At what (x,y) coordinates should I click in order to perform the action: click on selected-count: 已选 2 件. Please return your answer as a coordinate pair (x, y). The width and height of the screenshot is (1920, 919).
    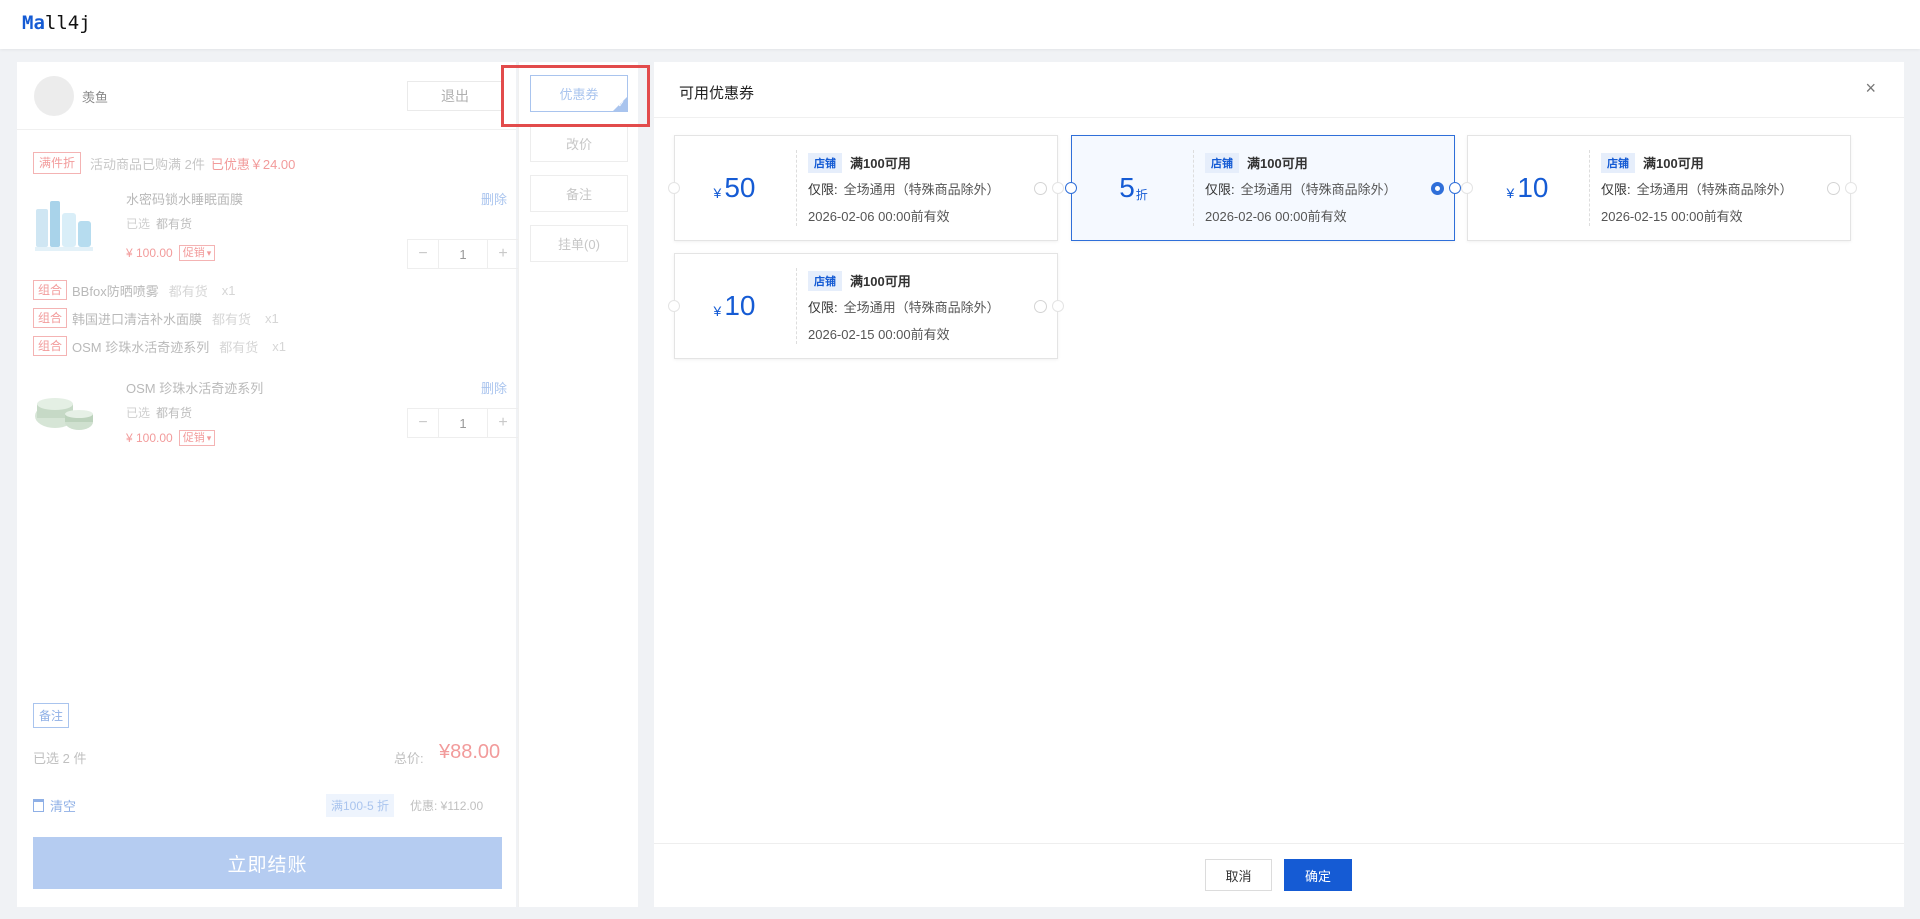
    Looking at the image, I should click on (60, 758).